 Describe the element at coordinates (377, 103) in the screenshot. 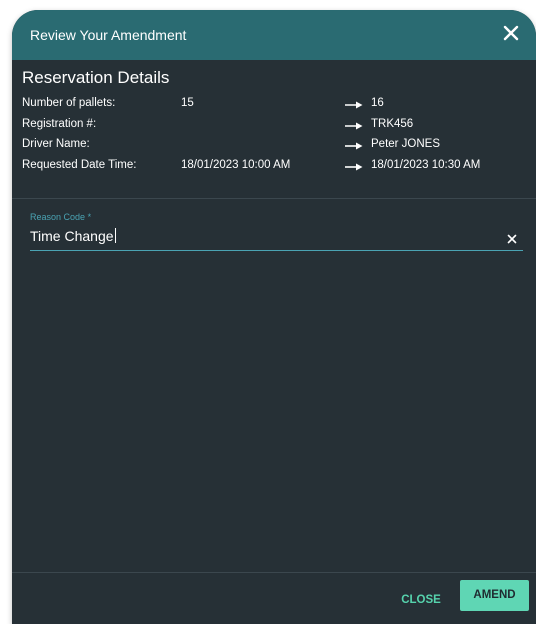

I see `row-new-value: 16` at that location.